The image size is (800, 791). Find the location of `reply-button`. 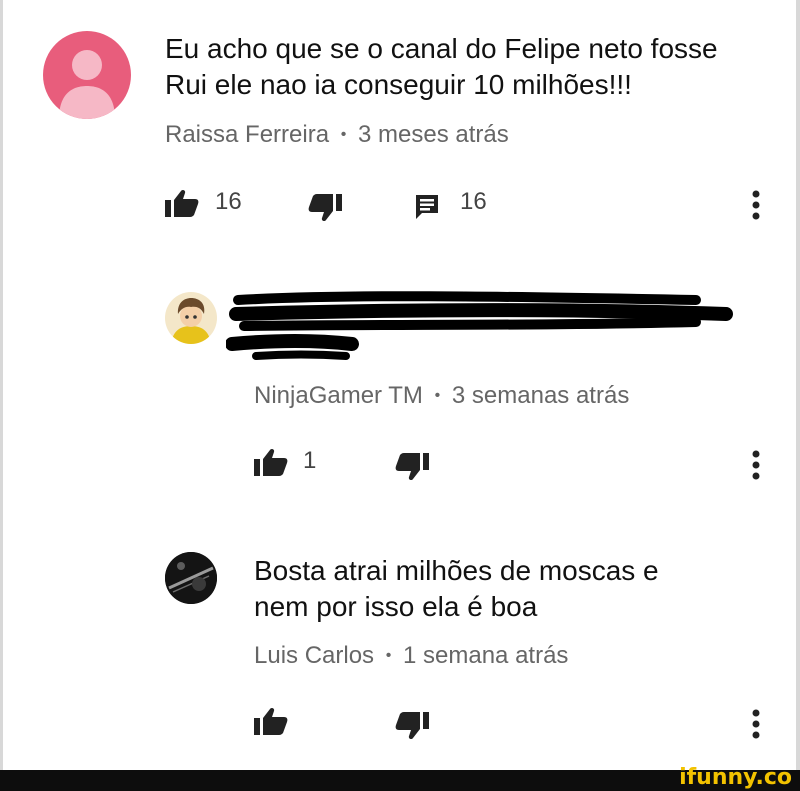

reply-button is located at coordinates (427, 206).